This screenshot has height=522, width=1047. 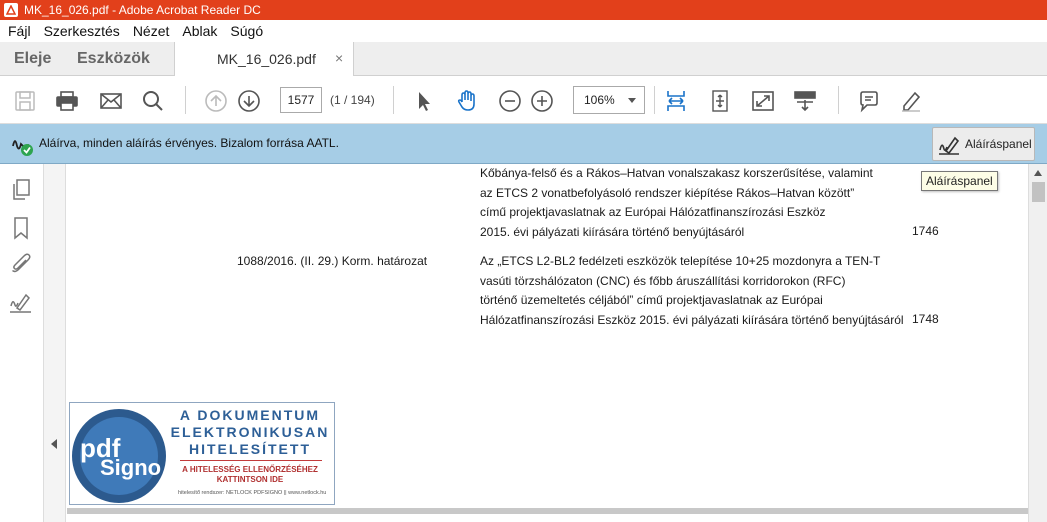 I want to click on pdfsigno-logo: pdf Signo, so click(x=119, y=456).